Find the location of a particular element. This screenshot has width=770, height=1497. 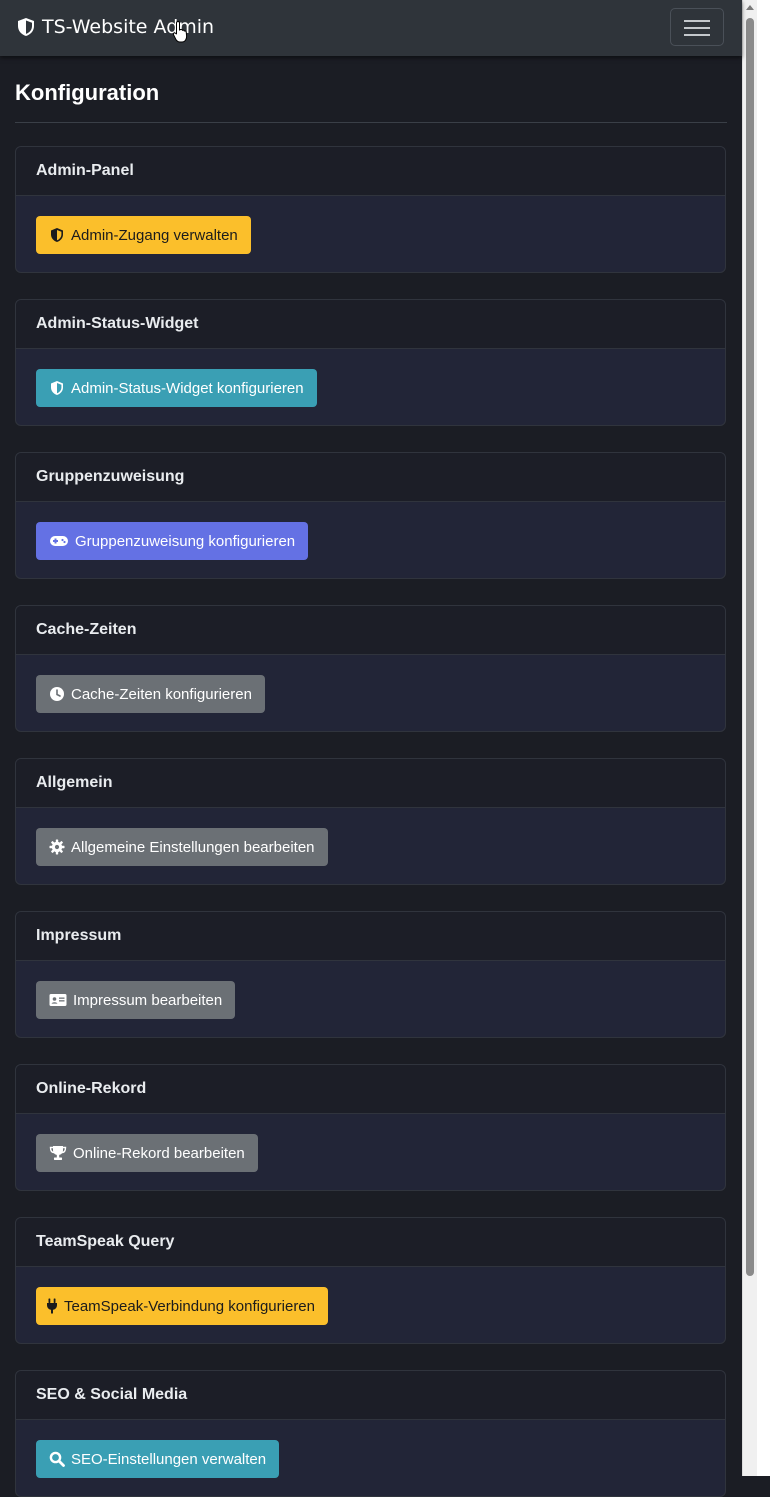

card-header: Admin-Status-Widget is located at coordinates (370, 324).